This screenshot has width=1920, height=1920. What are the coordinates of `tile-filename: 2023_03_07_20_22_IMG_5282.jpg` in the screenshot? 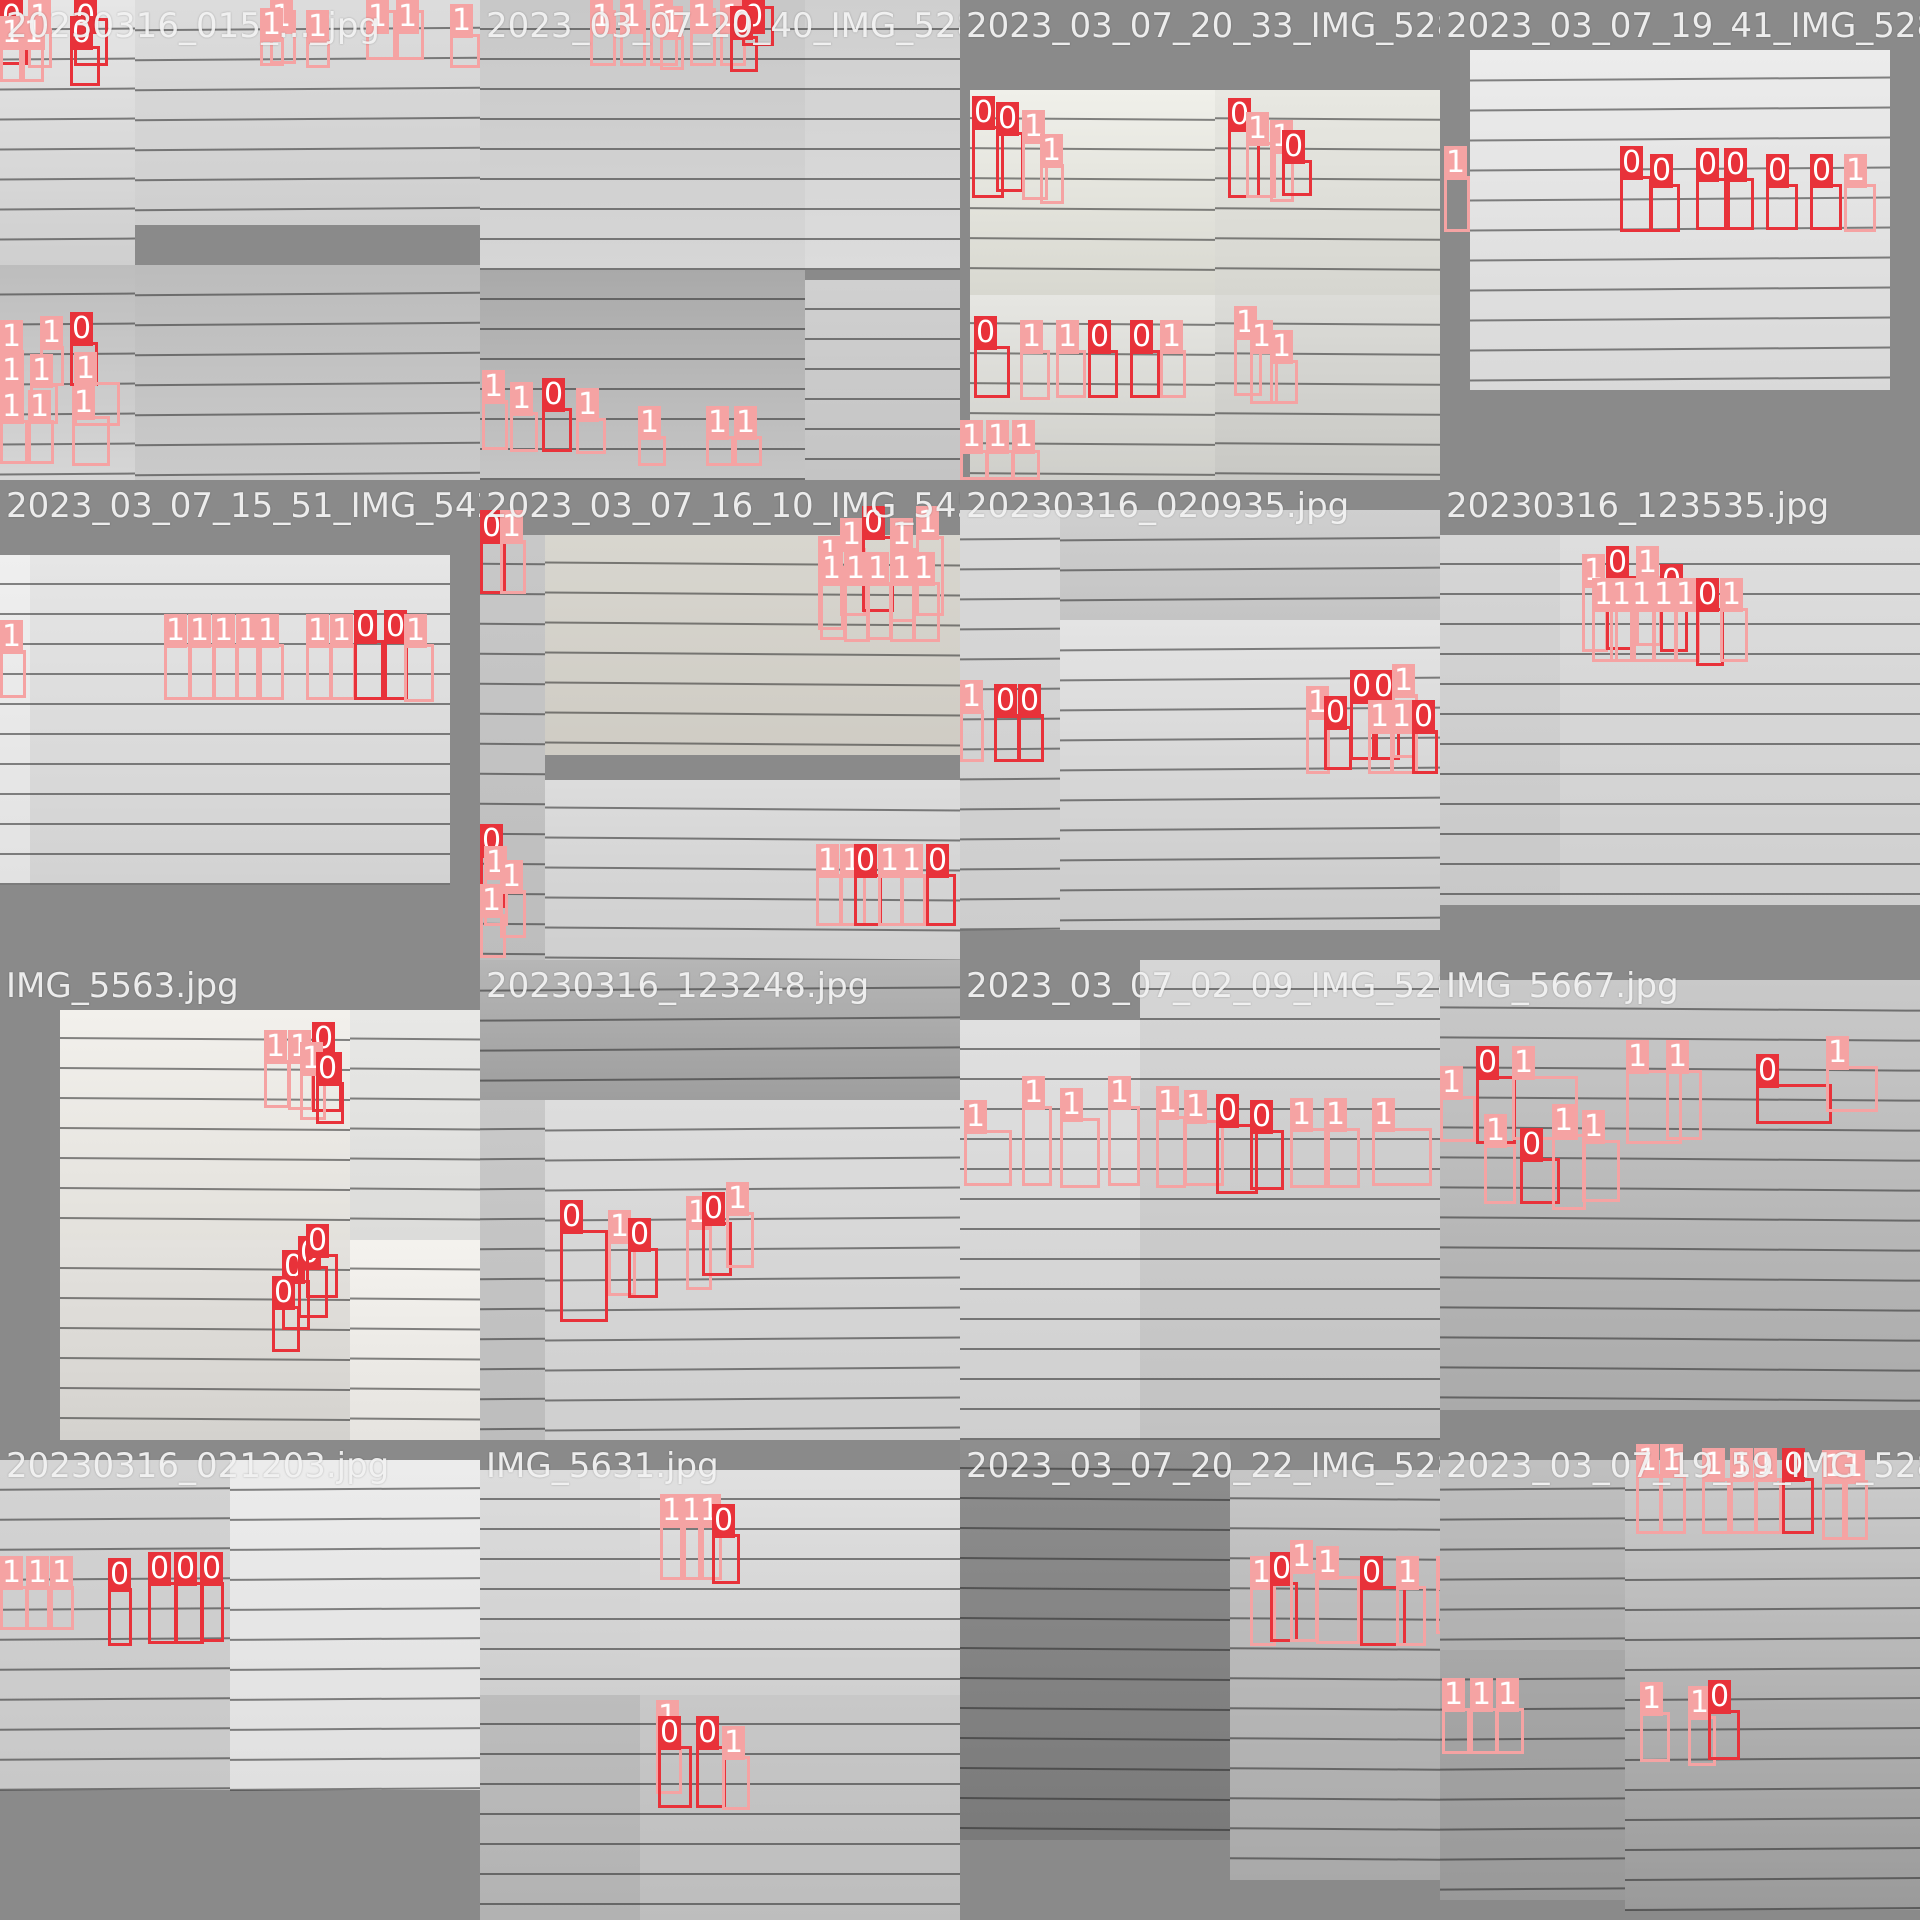 It's located at (1203, 1466).